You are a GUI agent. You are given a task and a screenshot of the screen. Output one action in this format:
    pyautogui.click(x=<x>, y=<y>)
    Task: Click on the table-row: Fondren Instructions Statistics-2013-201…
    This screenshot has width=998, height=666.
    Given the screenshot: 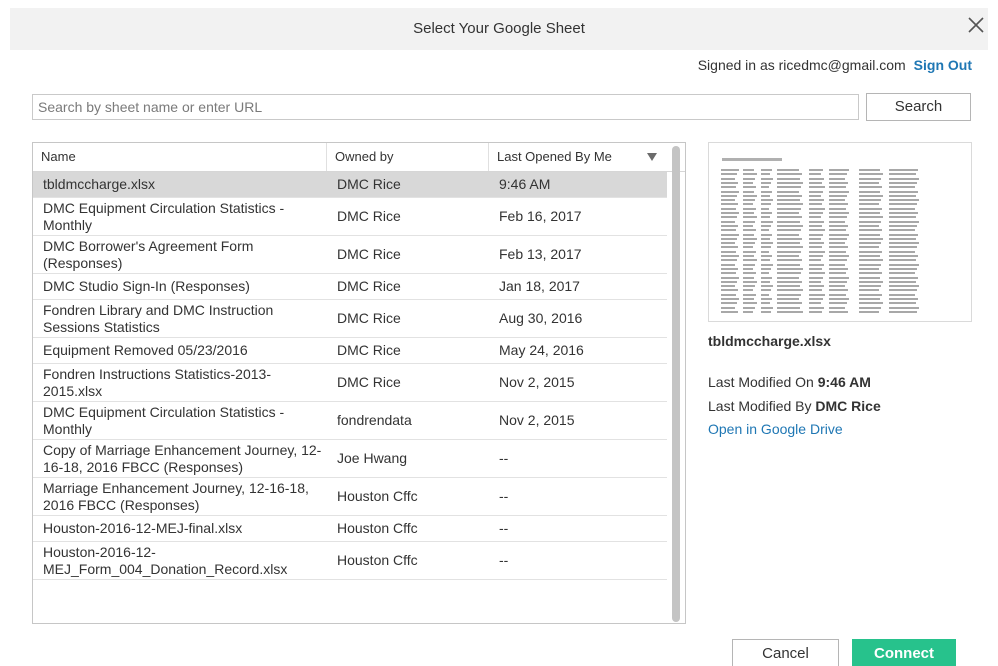 What is the action you would take?
    pyautogui.click(x=350, y=383)
    